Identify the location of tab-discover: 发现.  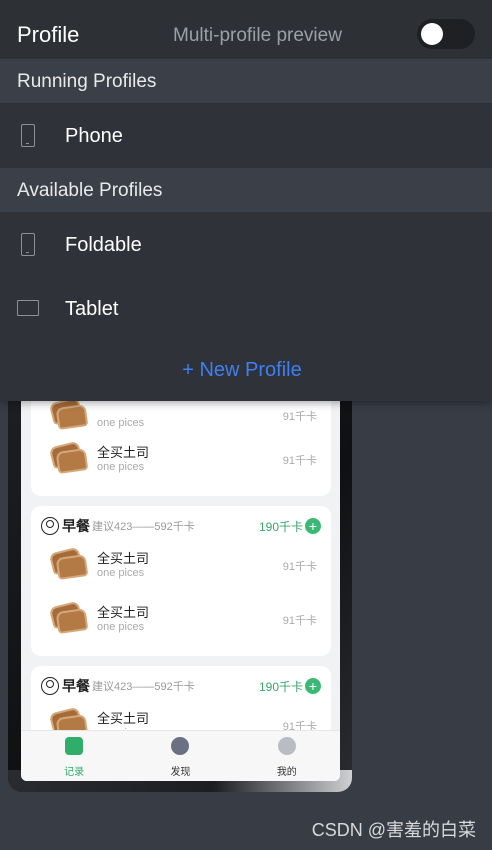
(180, 756).